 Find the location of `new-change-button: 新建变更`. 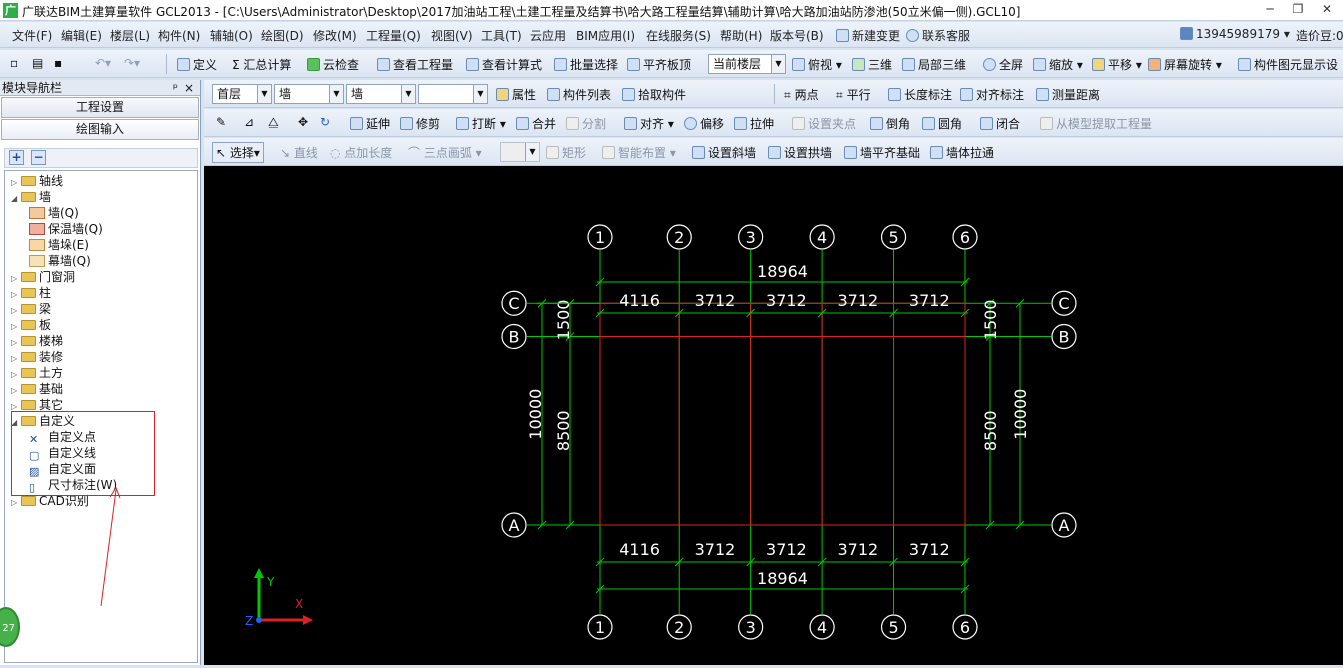

new-change-button: 新建变更 is located at coordinates (868, 35).